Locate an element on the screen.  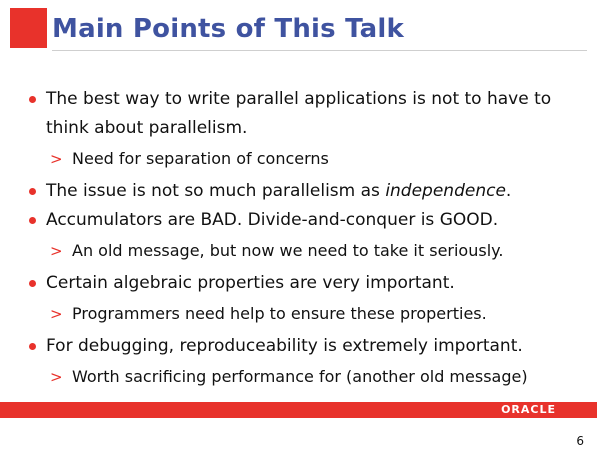
title-divider is located at coordinates (319, 50).